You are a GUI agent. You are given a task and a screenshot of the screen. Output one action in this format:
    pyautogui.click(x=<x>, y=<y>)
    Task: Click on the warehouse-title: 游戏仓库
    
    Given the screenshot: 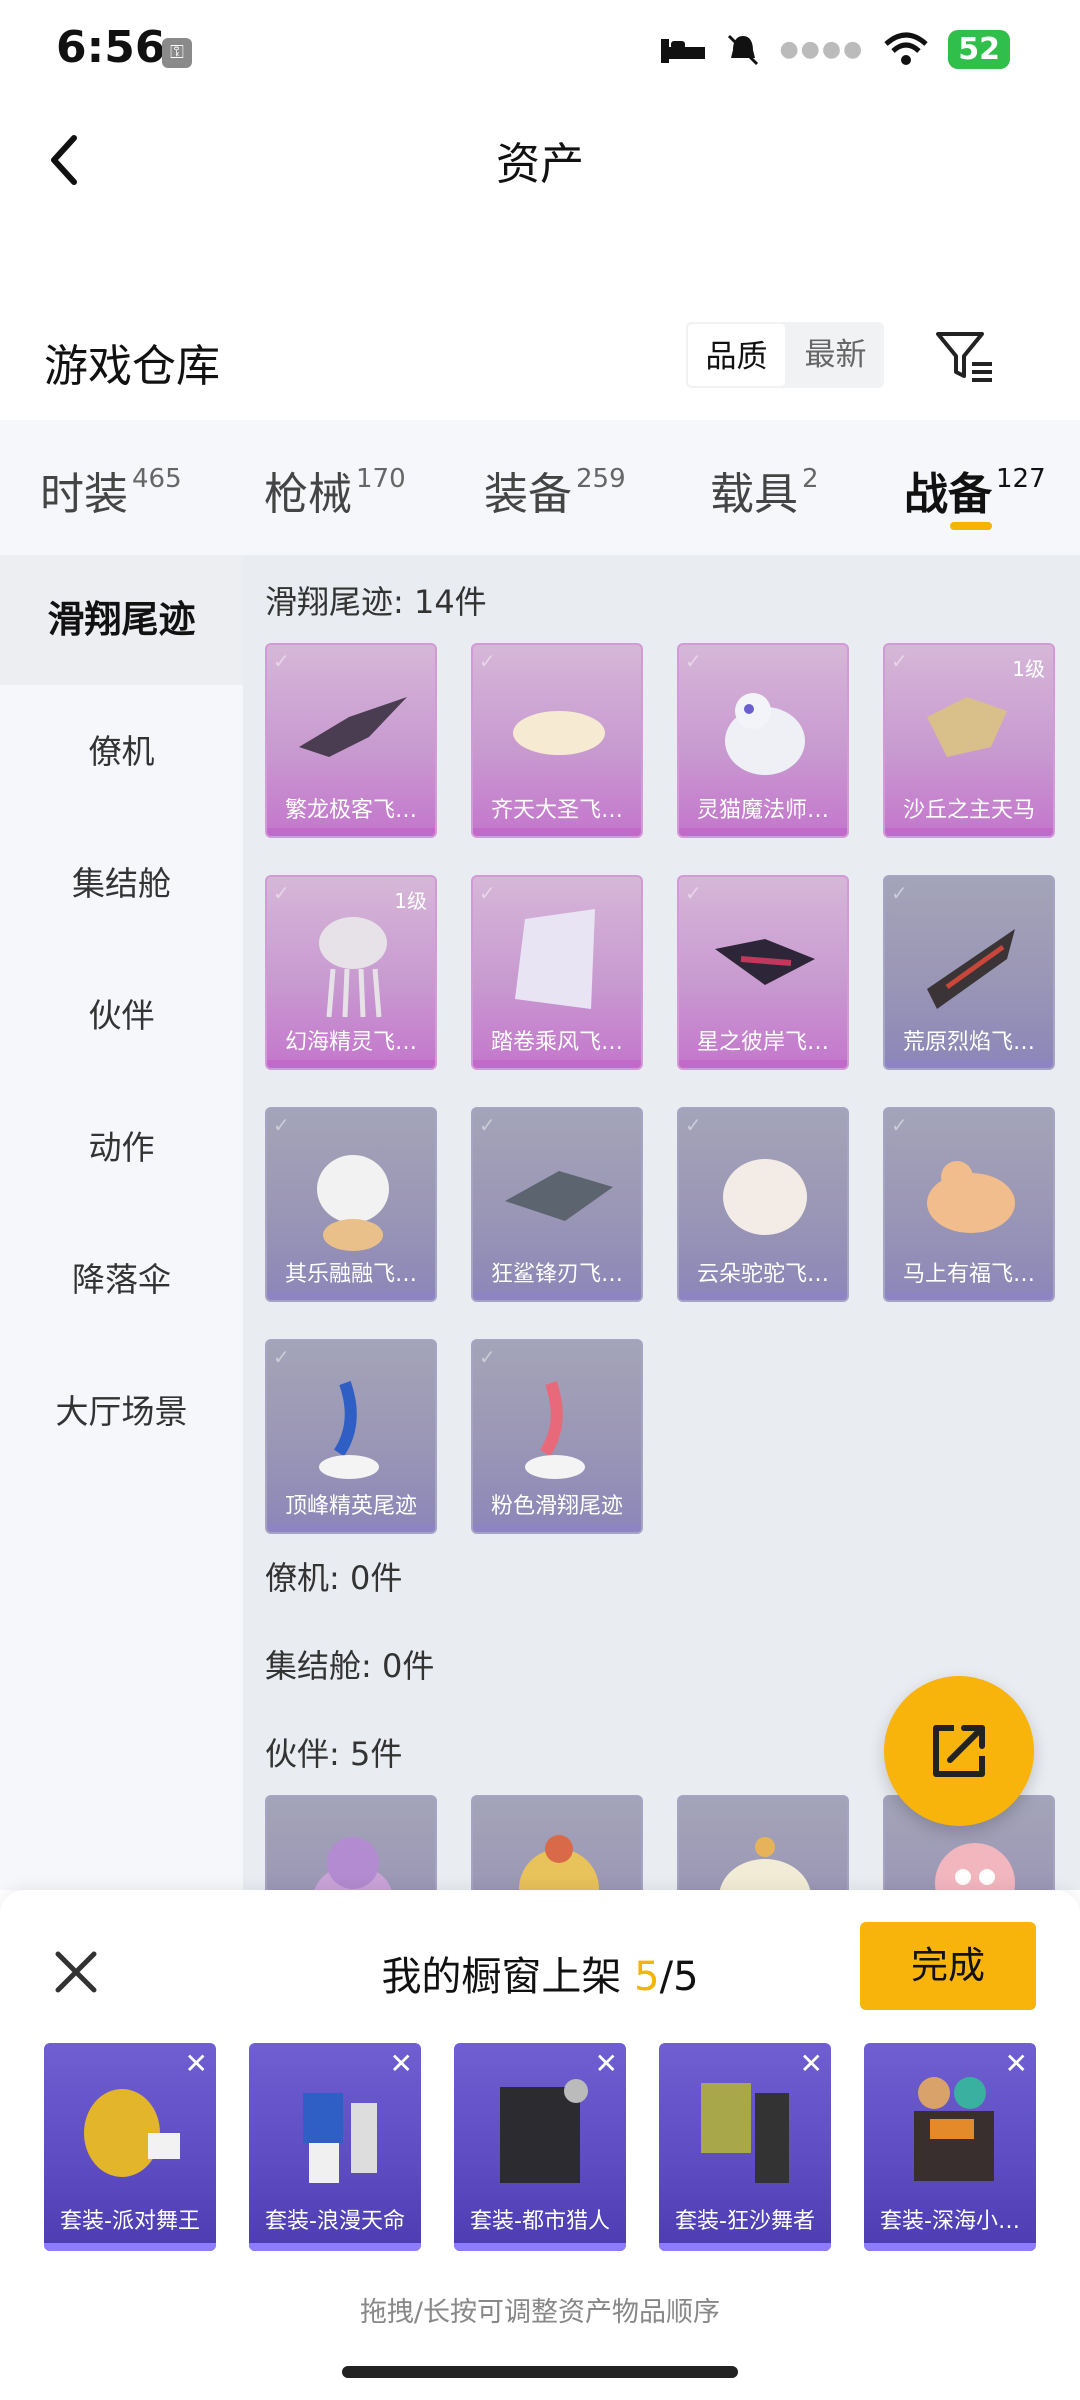 What is the action you would take?
    pyautogui.click(x=132, y=366)
    